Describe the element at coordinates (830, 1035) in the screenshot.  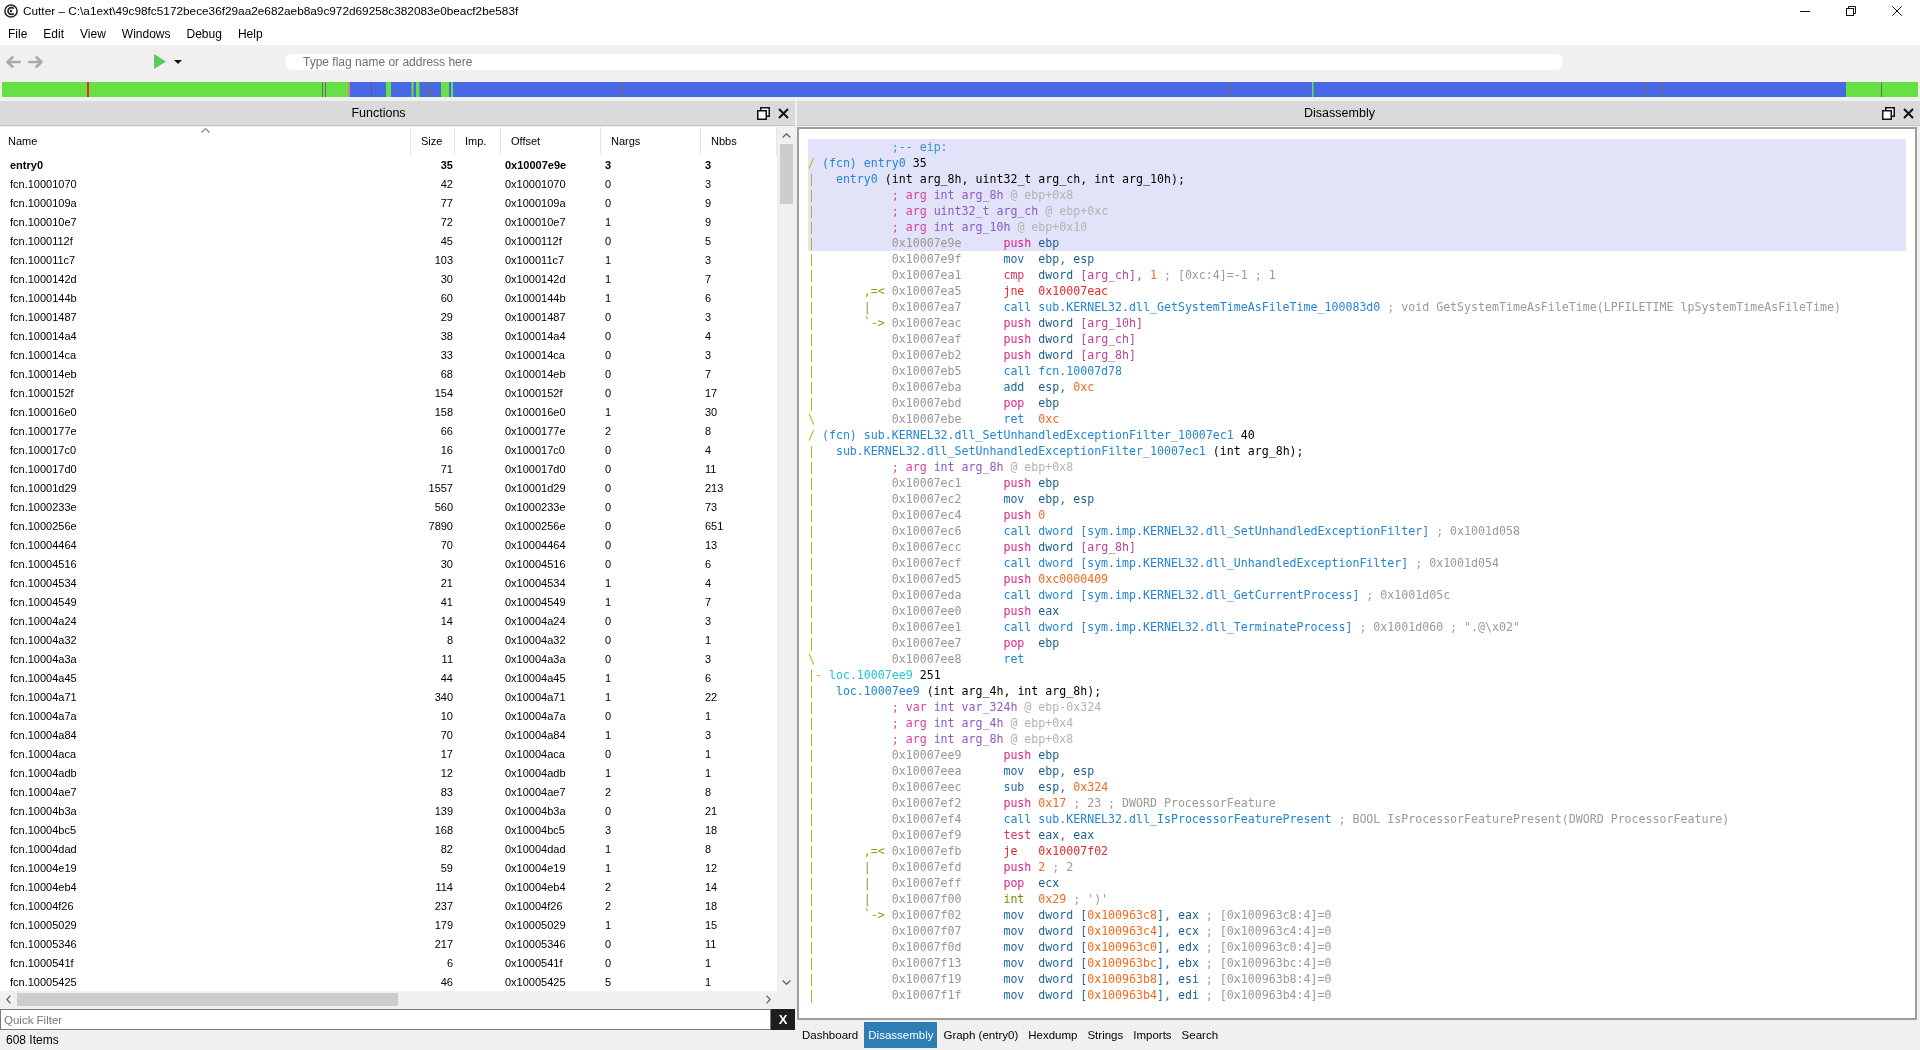
I see `tab: Dashboard` at that location.